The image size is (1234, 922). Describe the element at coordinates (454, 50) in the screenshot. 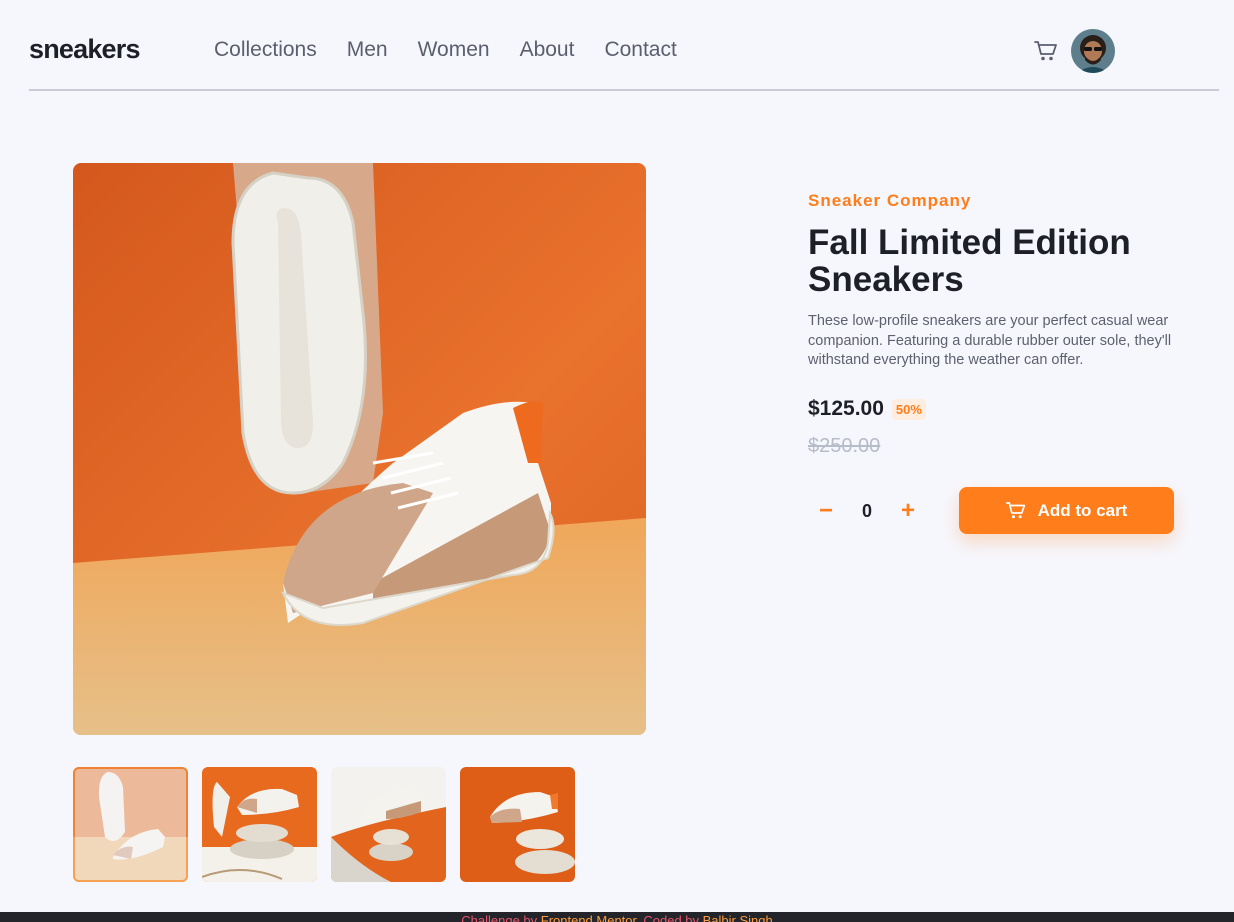

I see `nav-women: Women` at that location.